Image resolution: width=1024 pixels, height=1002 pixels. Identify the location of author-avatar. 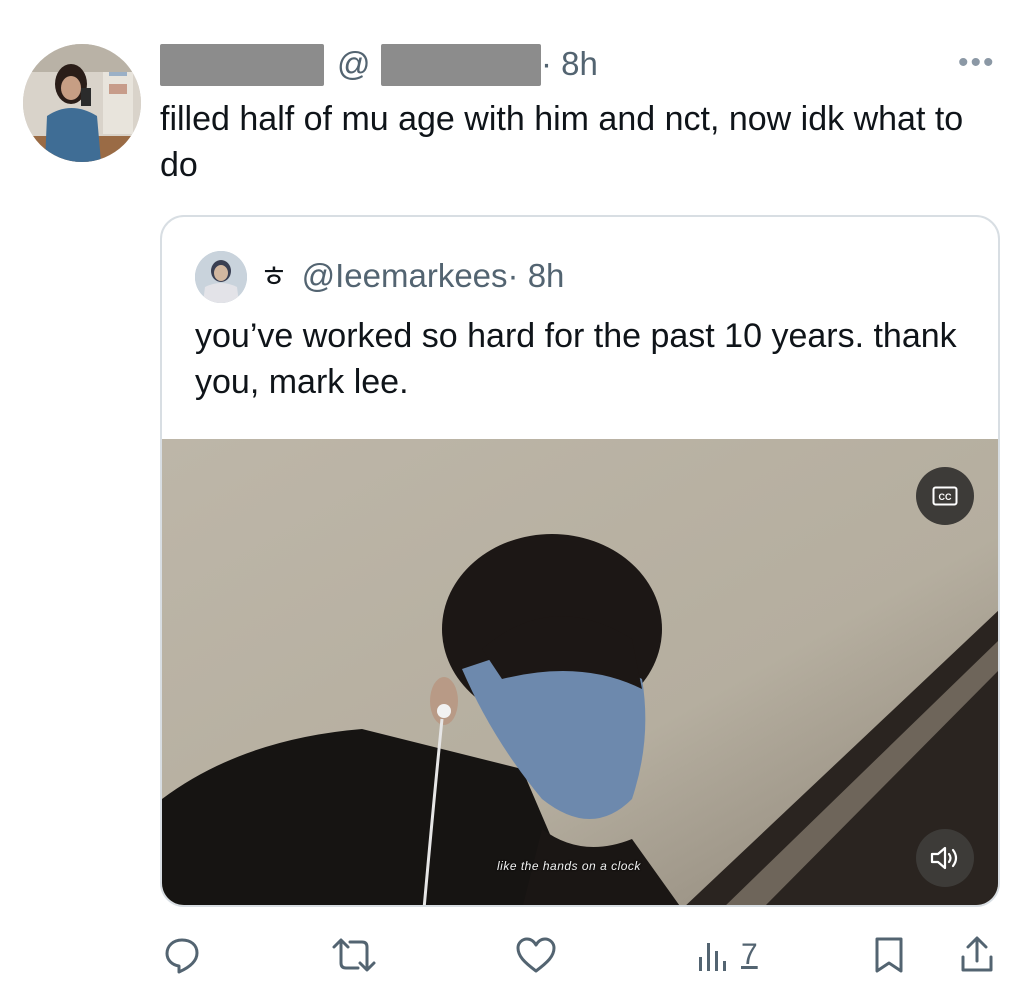
(82, 103).